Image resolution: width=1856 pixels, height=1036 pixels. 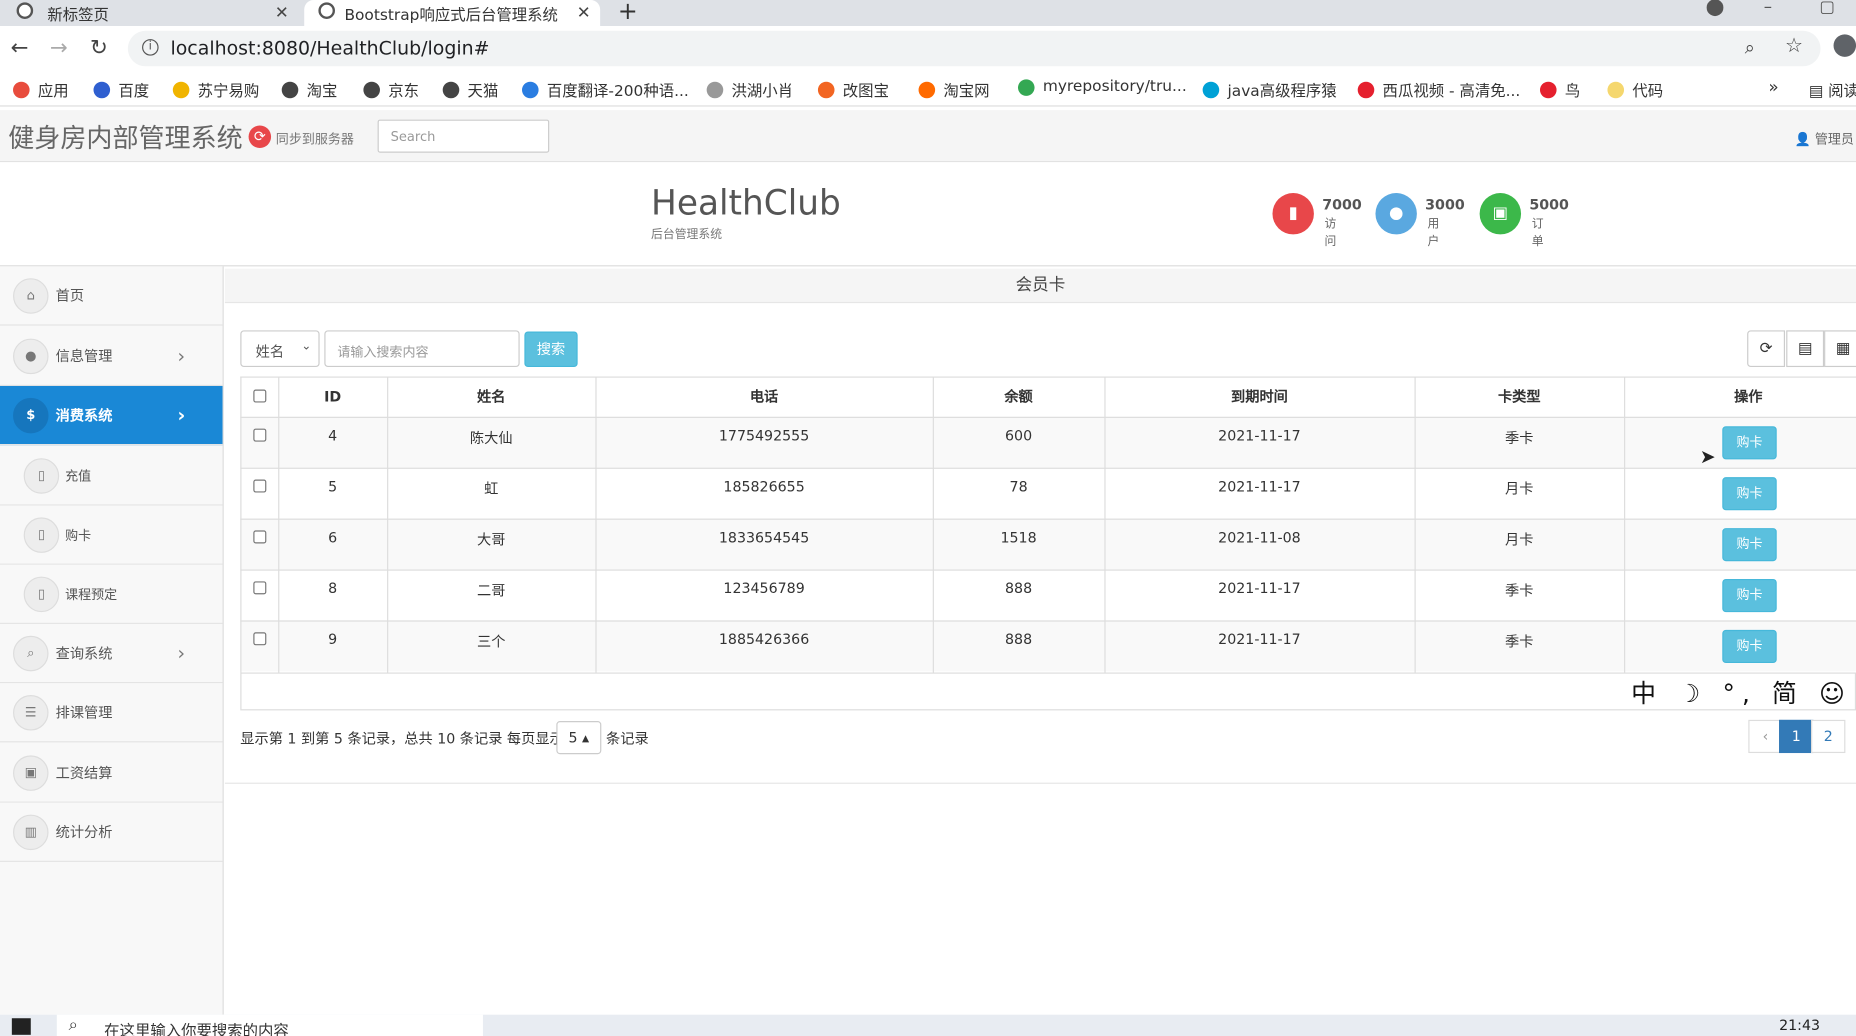 What do you see at coordinates (269, 1025) in the screenshot?
I see `taskbar-search-input: 在这里输入你要搜索的内容` at bounding box center [269, 1025].